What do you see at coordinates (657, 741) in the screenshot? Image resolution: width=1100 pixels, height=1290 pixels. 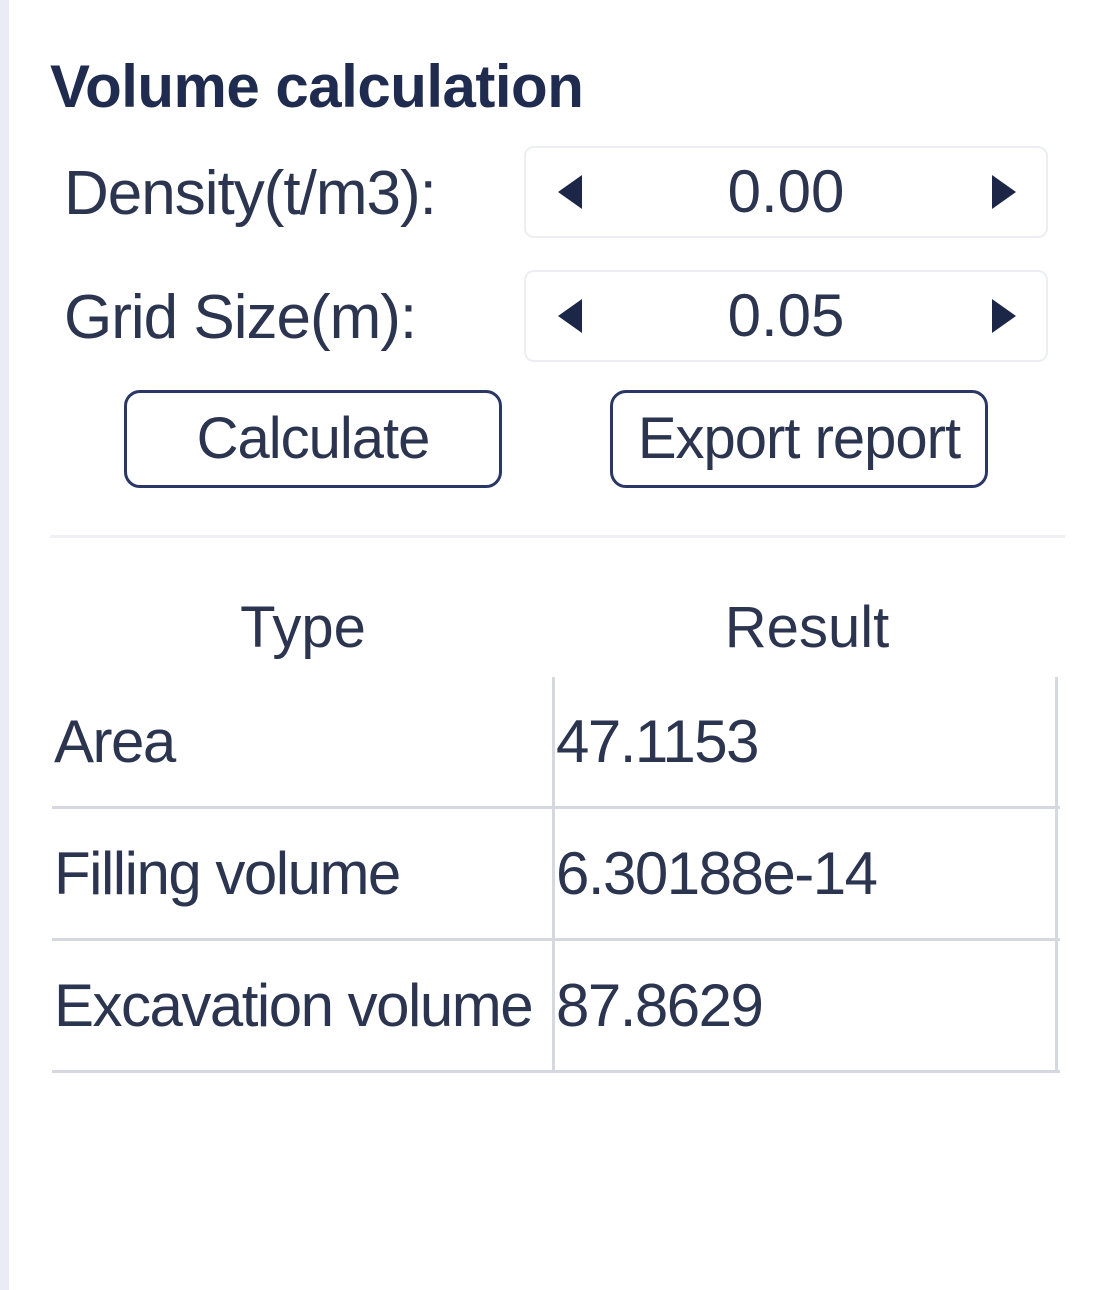 I see `cell-result: 47.1153` at bounding box center [657, 741].